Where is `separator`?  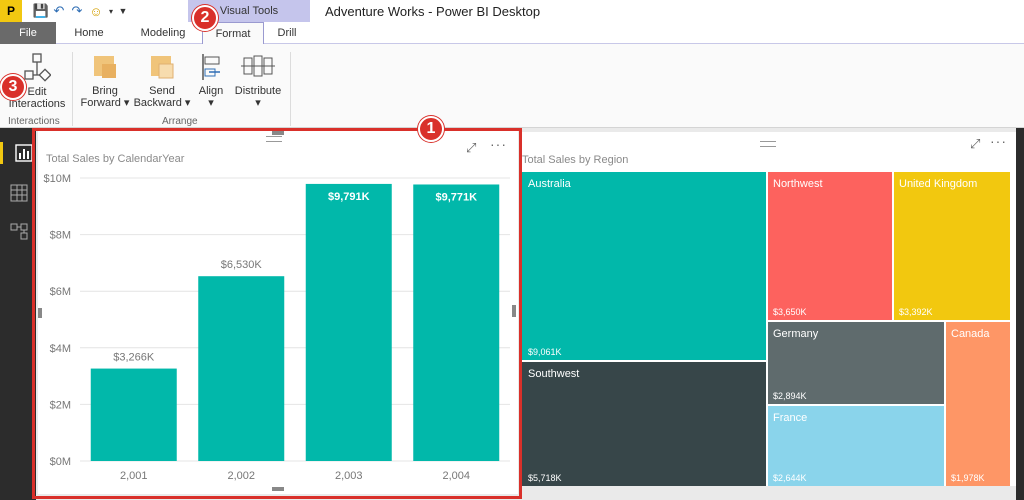 separator is located at coordinates (27, 11).